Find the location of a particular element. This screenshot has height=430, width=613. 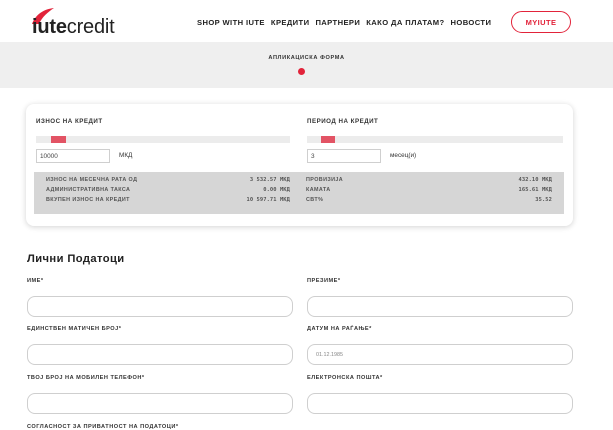

summary-value-apr: 35.52 is located at coordinates (543, 200).